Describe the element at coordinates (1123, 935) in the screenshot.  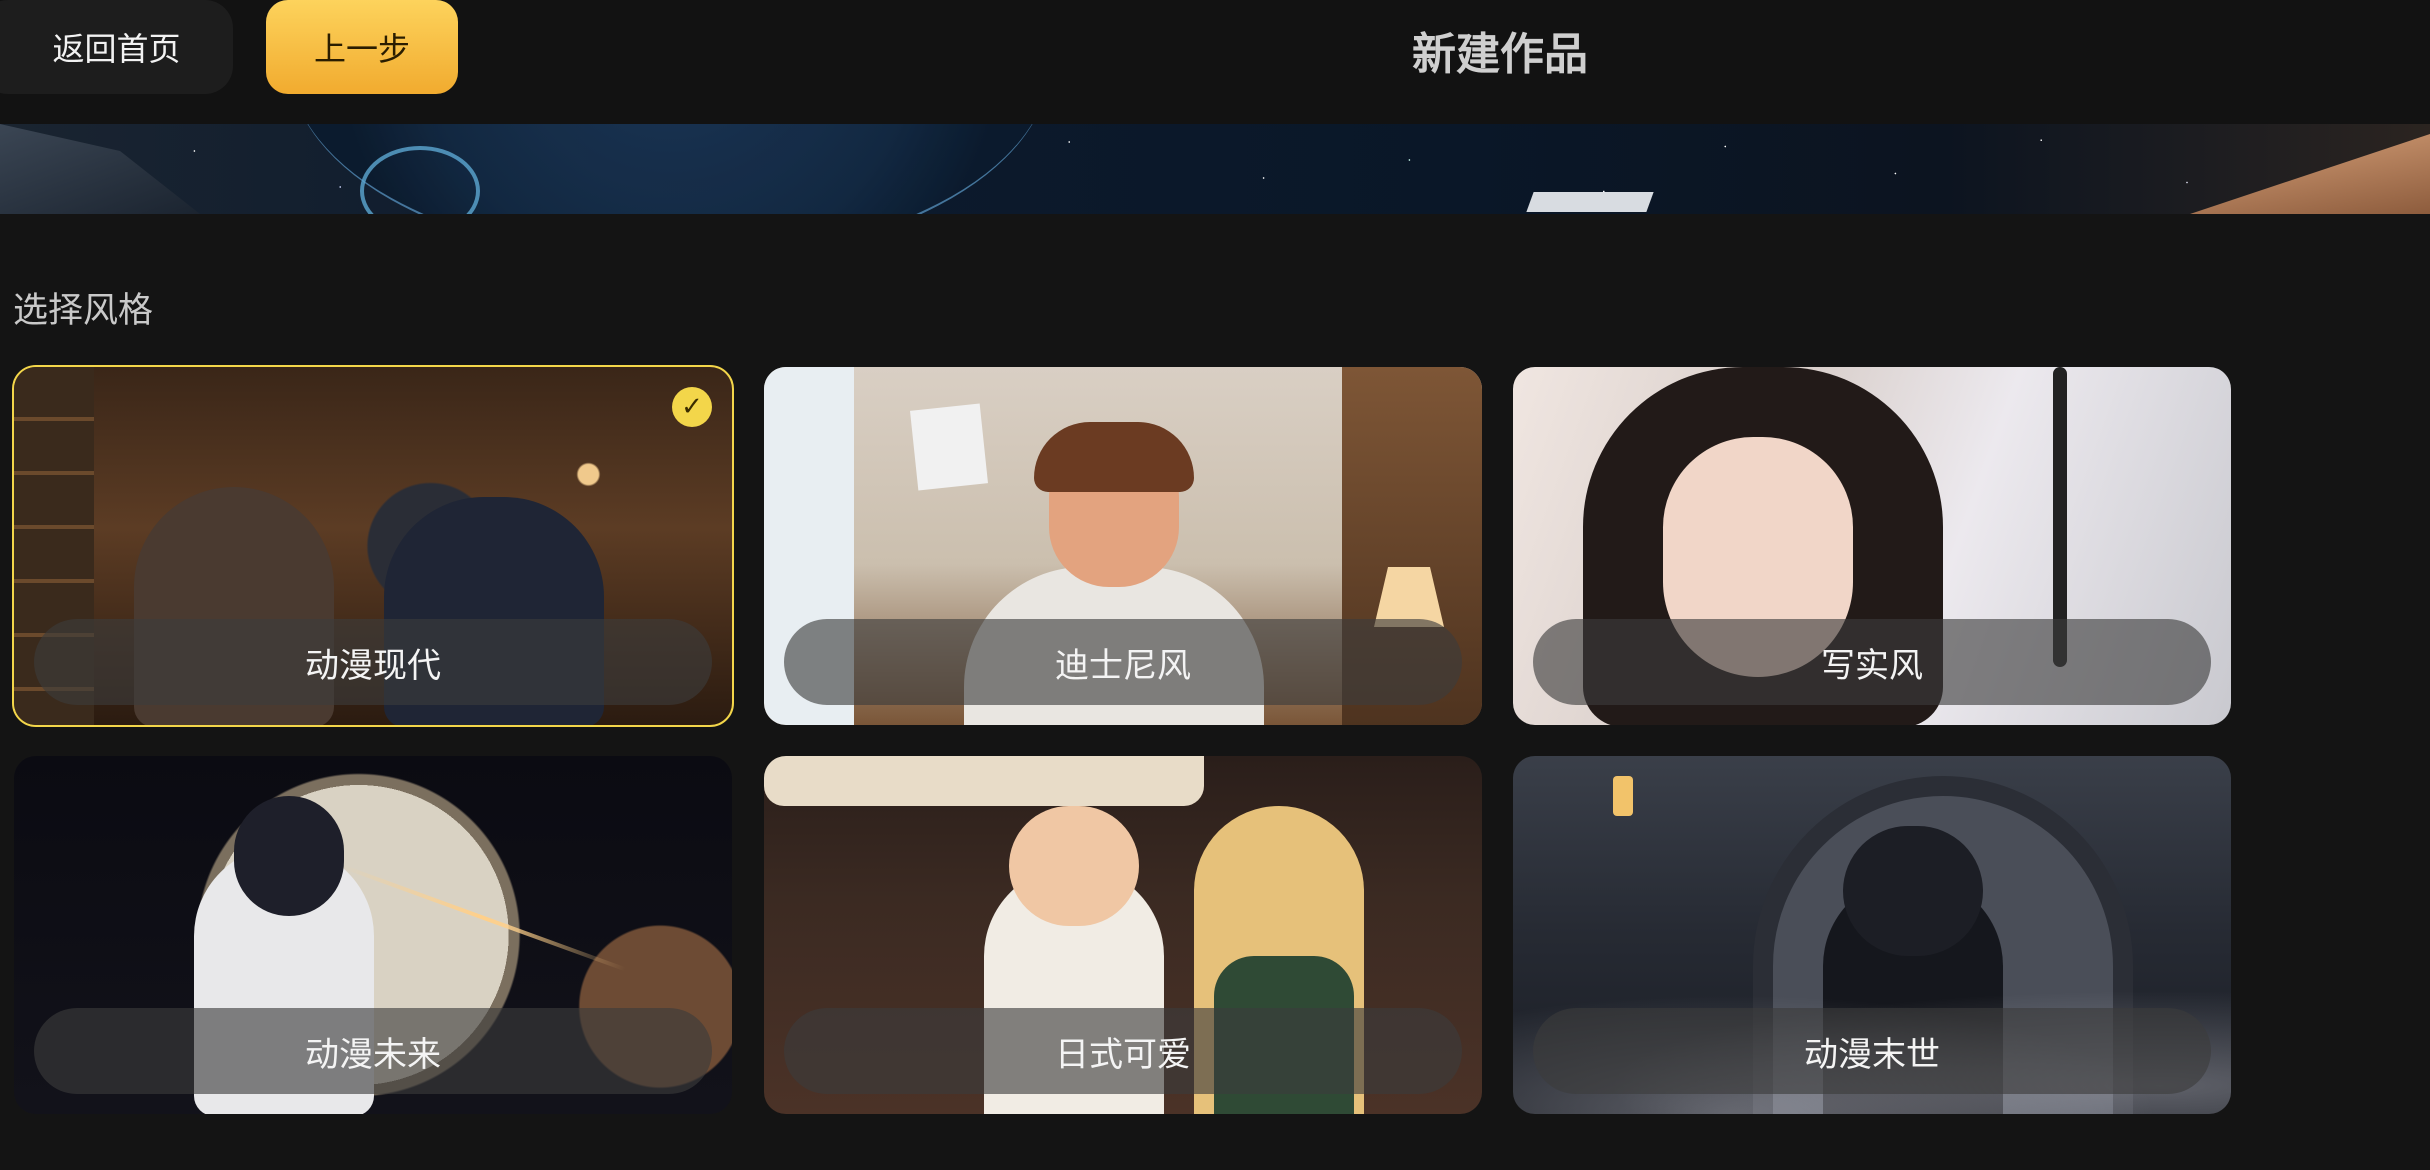
I see `style-card-japanese-cute: 日式可爱` at that location.